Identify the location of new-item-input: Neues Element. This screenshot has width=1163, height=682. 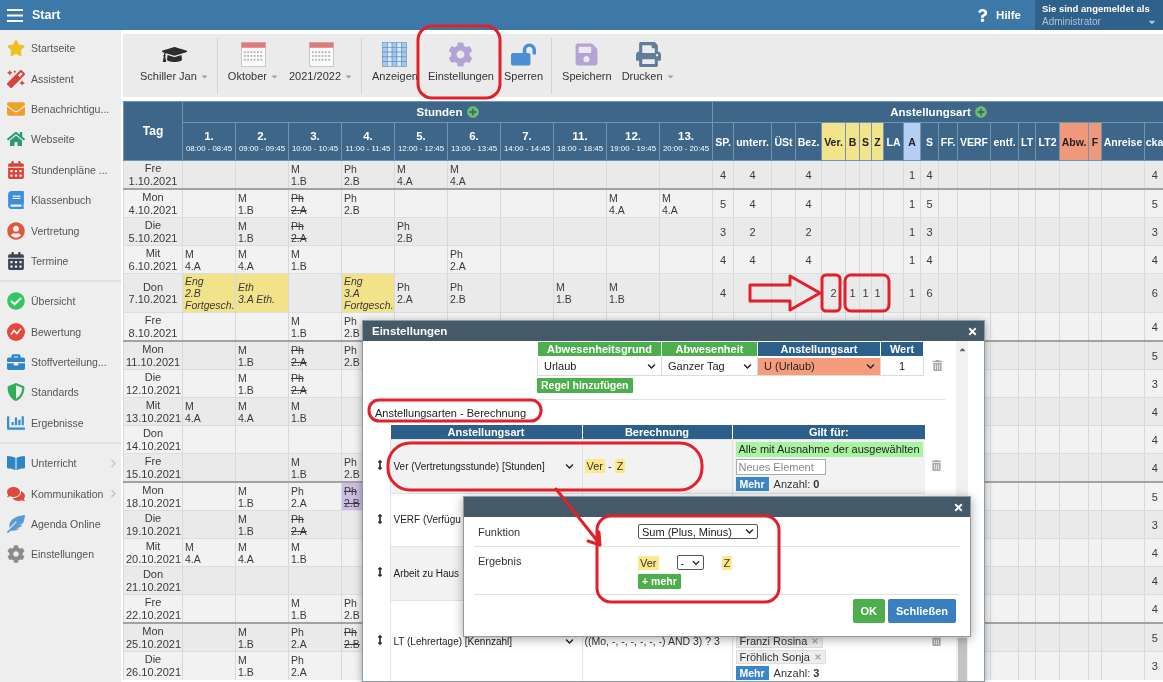
(780, 466).